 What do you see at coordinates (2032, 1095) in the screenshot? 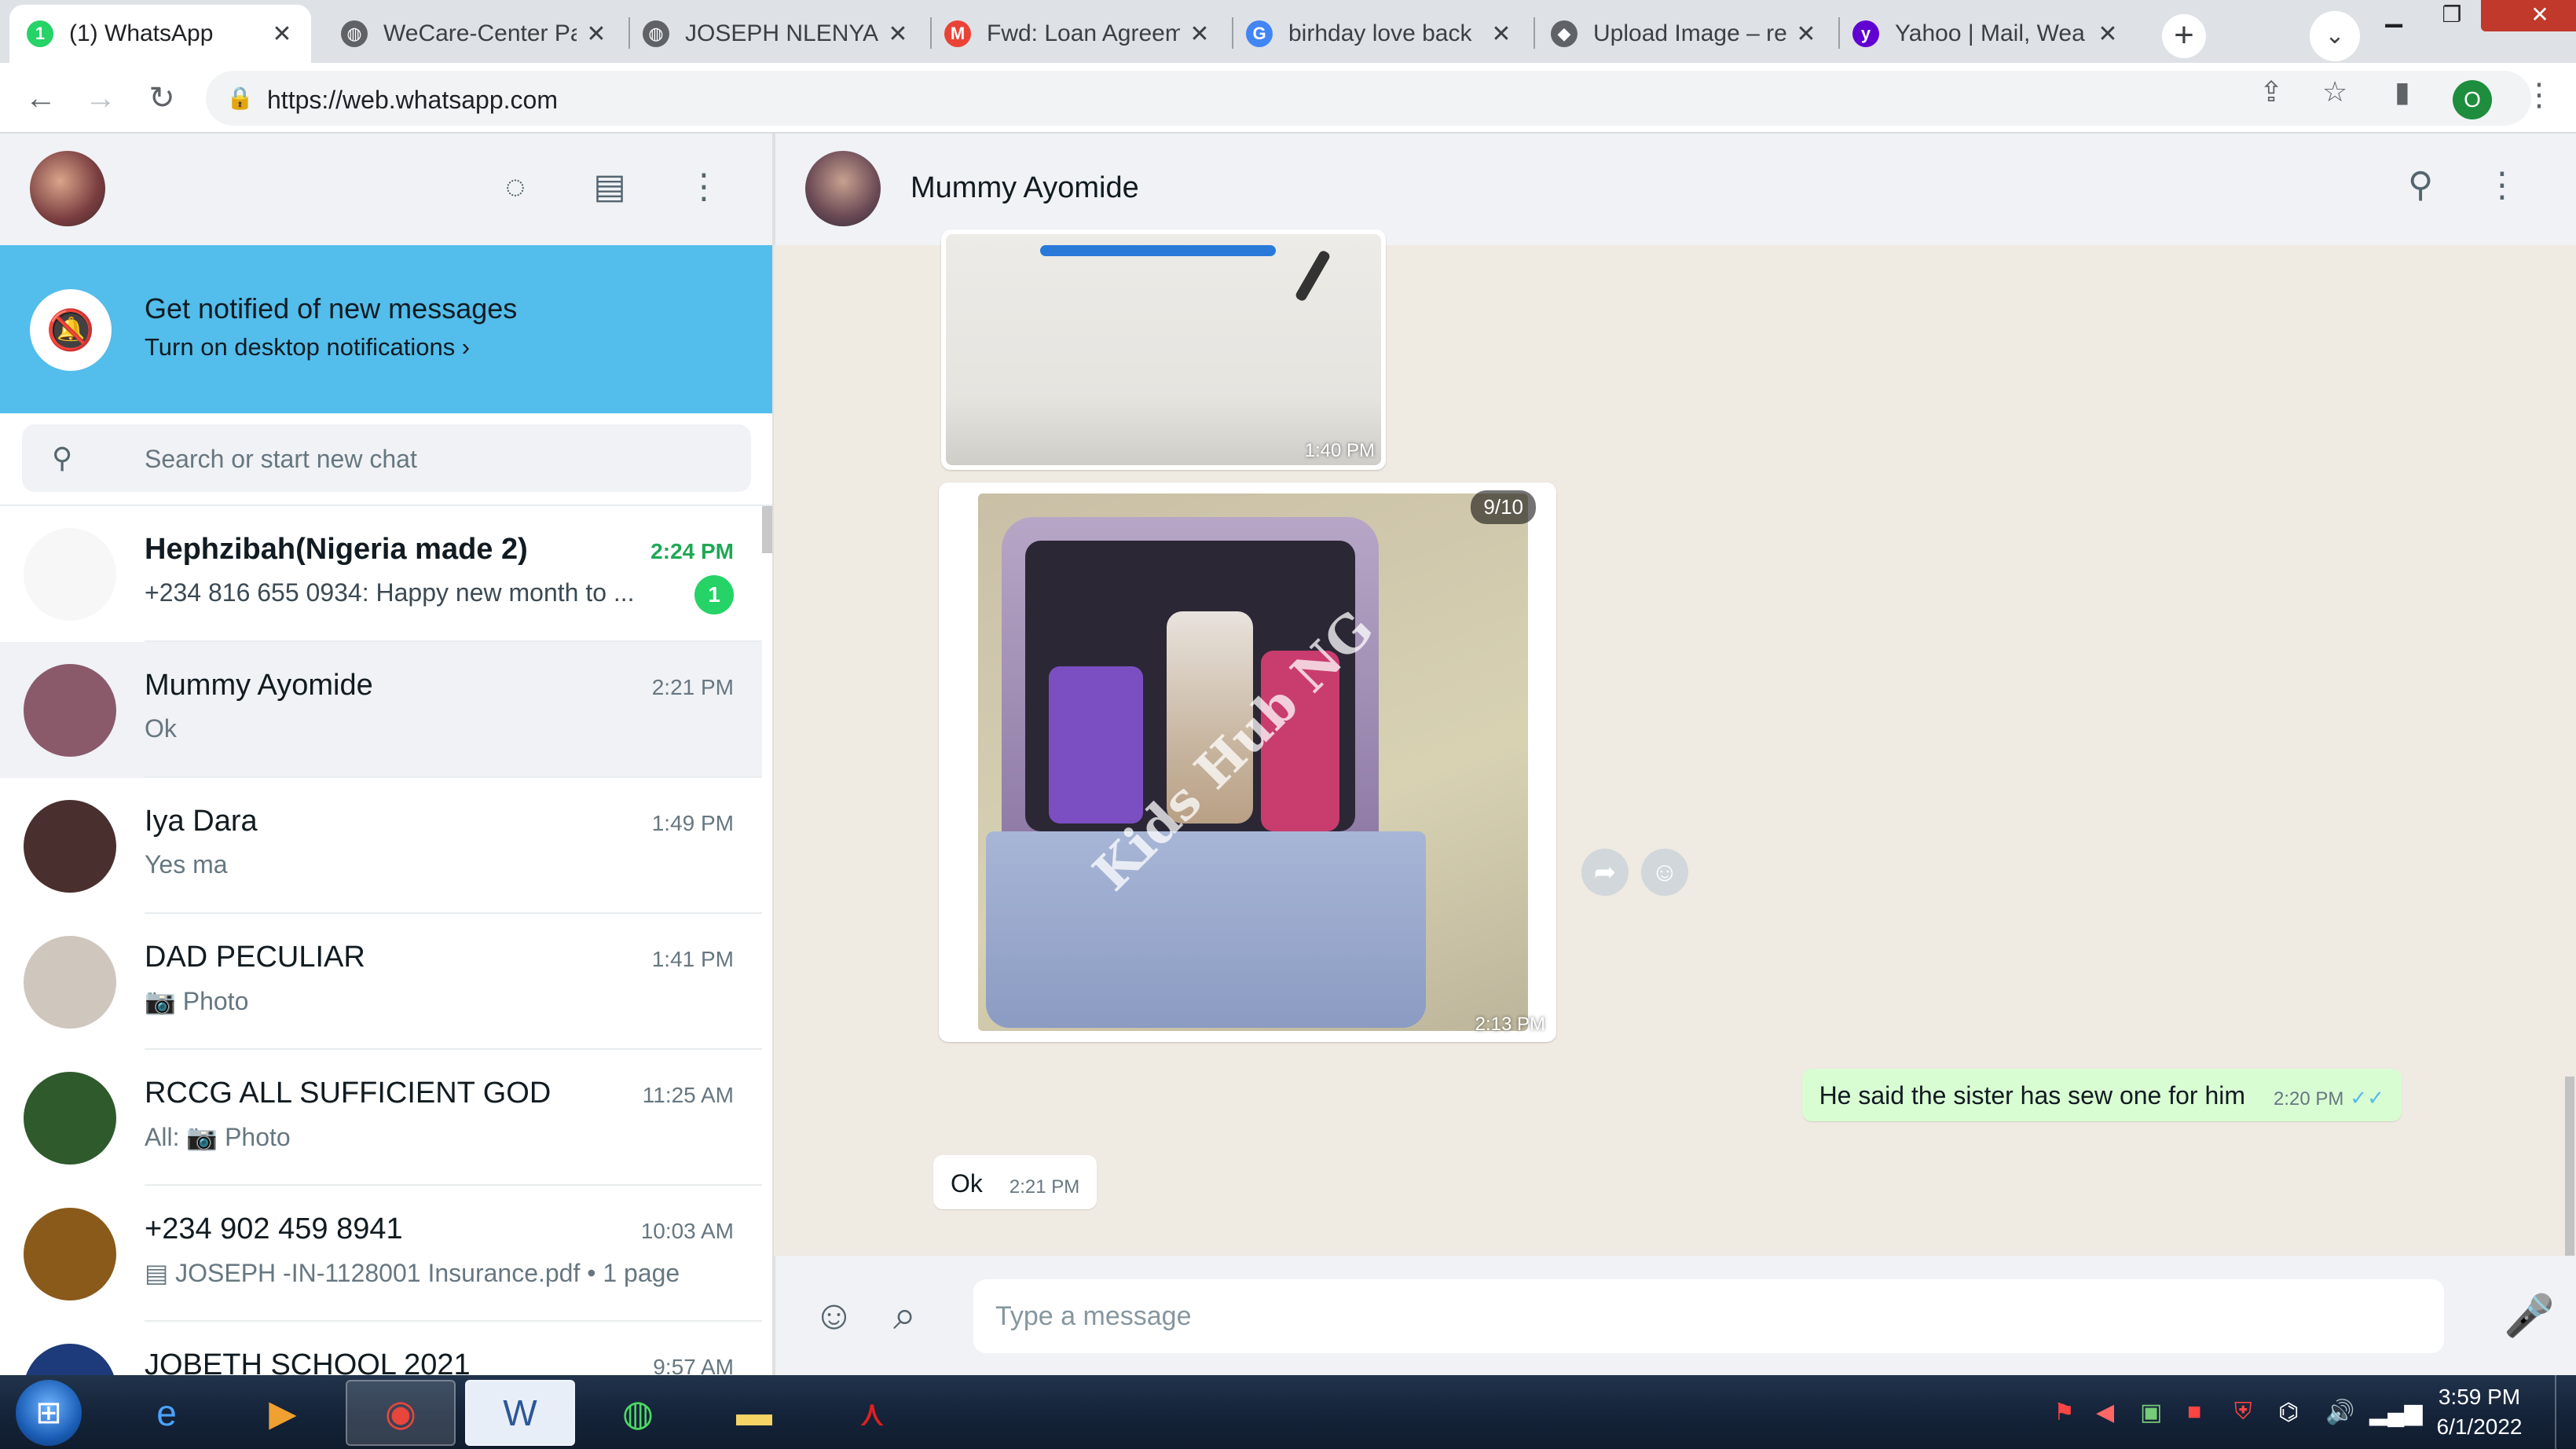
I see `message-text: He said the sister has sew one for him` at bounding box center [2032, 1095].